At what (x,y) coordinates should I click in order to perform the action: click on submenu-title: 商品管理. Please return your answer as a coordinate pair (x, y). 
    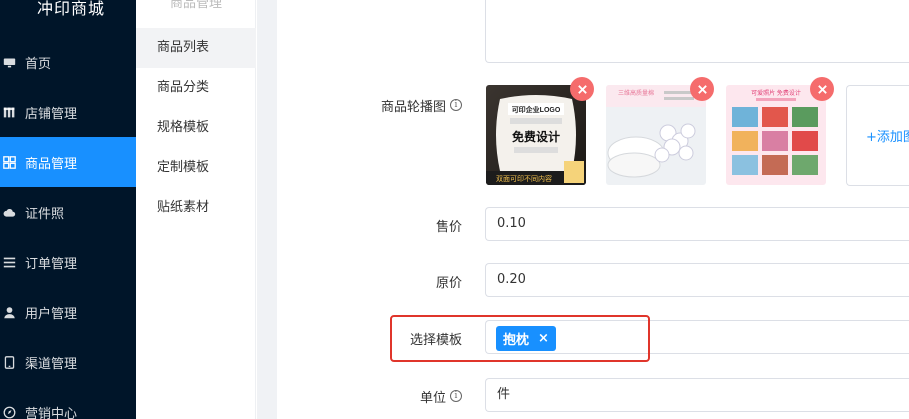
    Looking at the image, I should click on (195, 5).